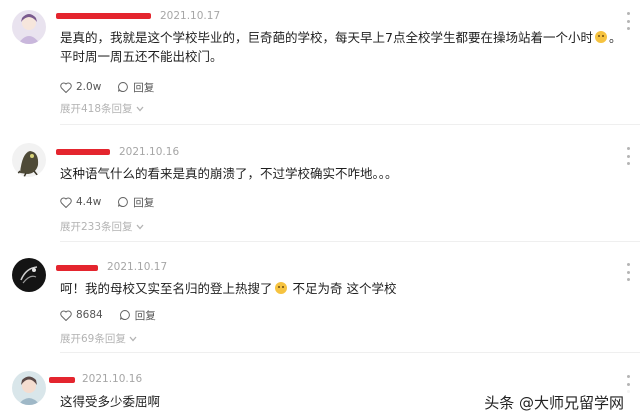 Image resolution: width=640 pixels, height=419 pixels. What do you see at coordinates (229, 173) in the screenshot?
I see `comment-text: 这种语气什么的看来是真的崩溃了，不过学校确实不咋地。。。` at bounding box center [229, 173].